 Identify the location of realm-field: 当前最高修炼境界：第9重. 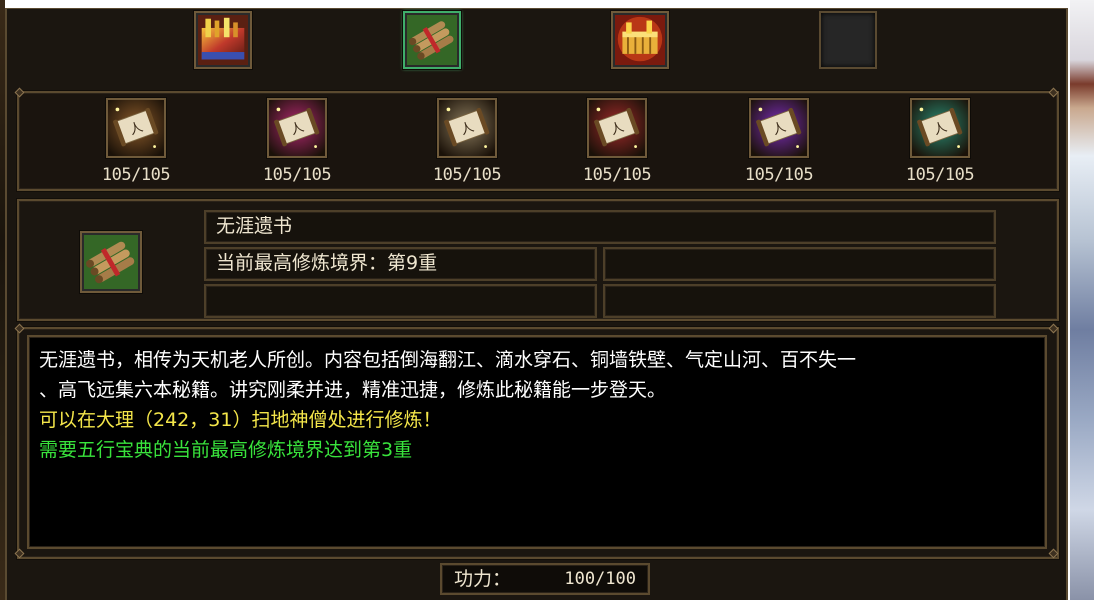
(400, 264).